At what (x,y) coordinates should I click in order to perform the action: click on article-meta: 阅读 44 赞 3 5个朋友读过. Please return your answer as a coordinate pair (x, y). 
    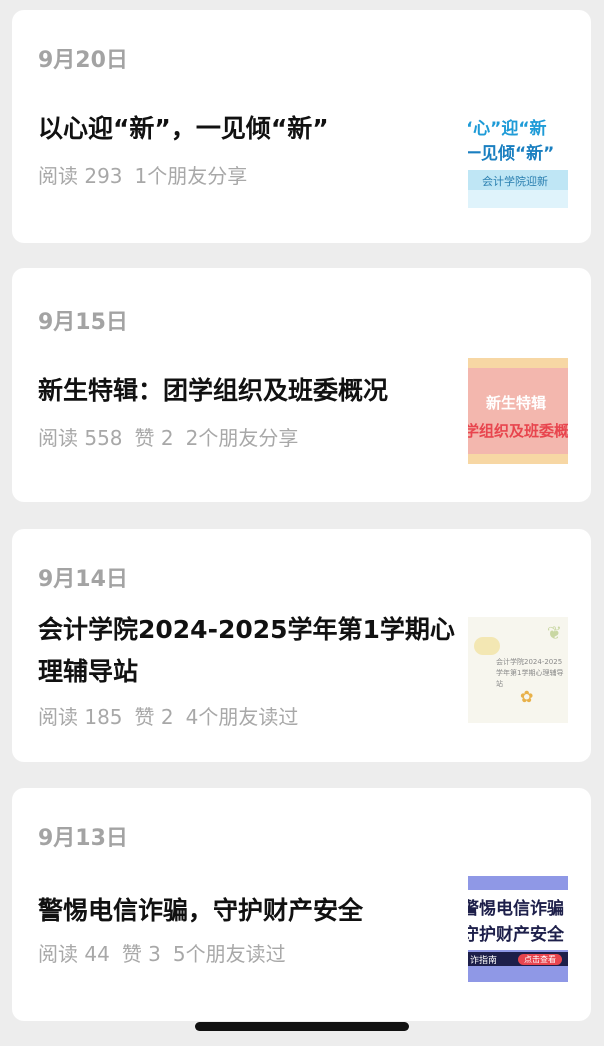
    Looking at the image, I should click on (168, 952).